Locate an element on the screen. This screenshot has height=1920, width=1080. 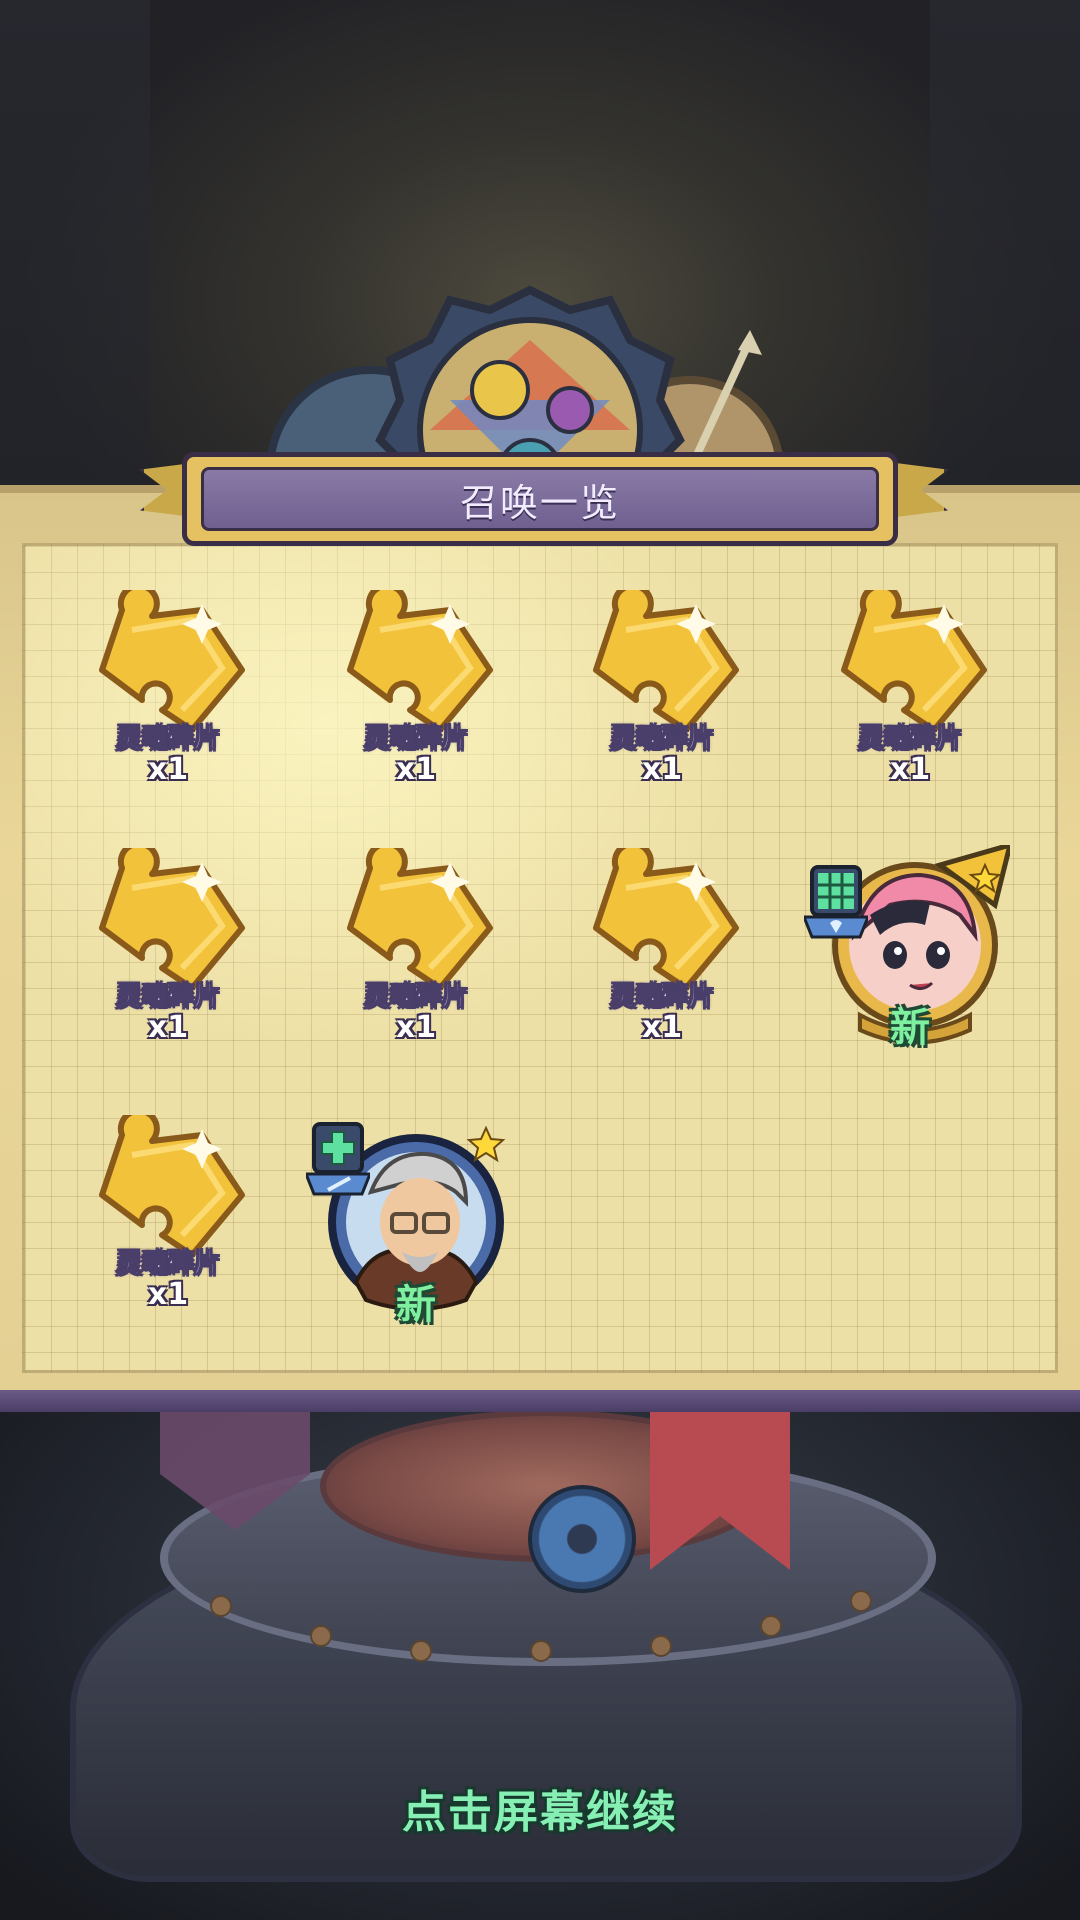
star-icon is located at coordinates (486, 1144).